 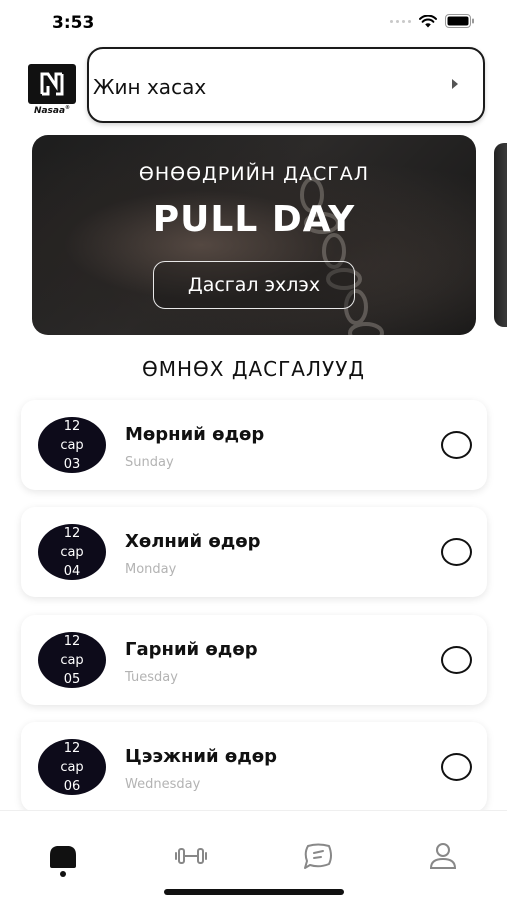 What do you see at coordinates (72, 660) in the screenshot?
I see `date-badge: 12 сар 05` at bounding box center [72, 660].